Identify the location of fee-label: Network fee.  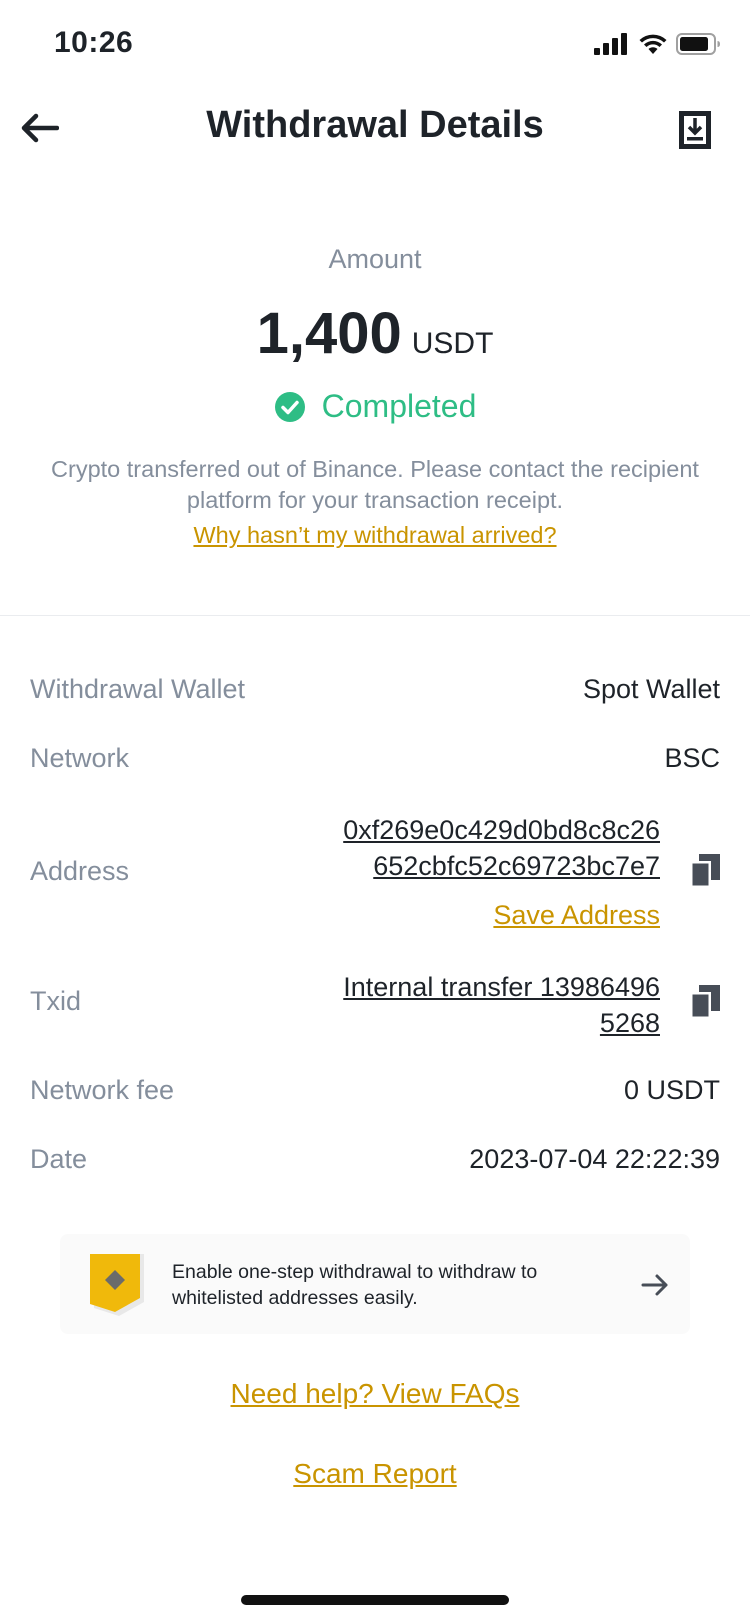
(102, 1090).